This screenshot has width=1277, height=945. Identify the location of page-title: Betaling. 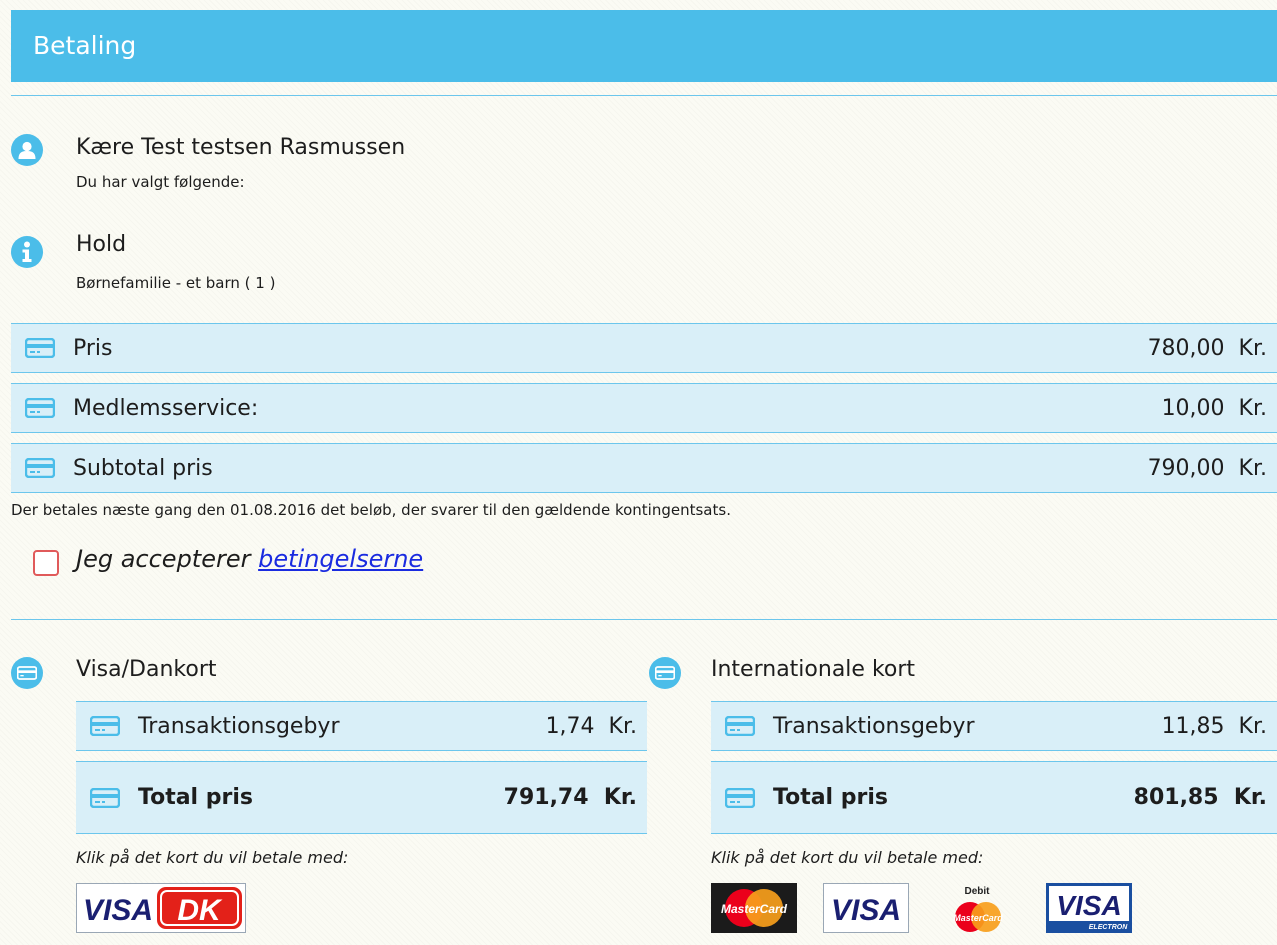
(85, 45).